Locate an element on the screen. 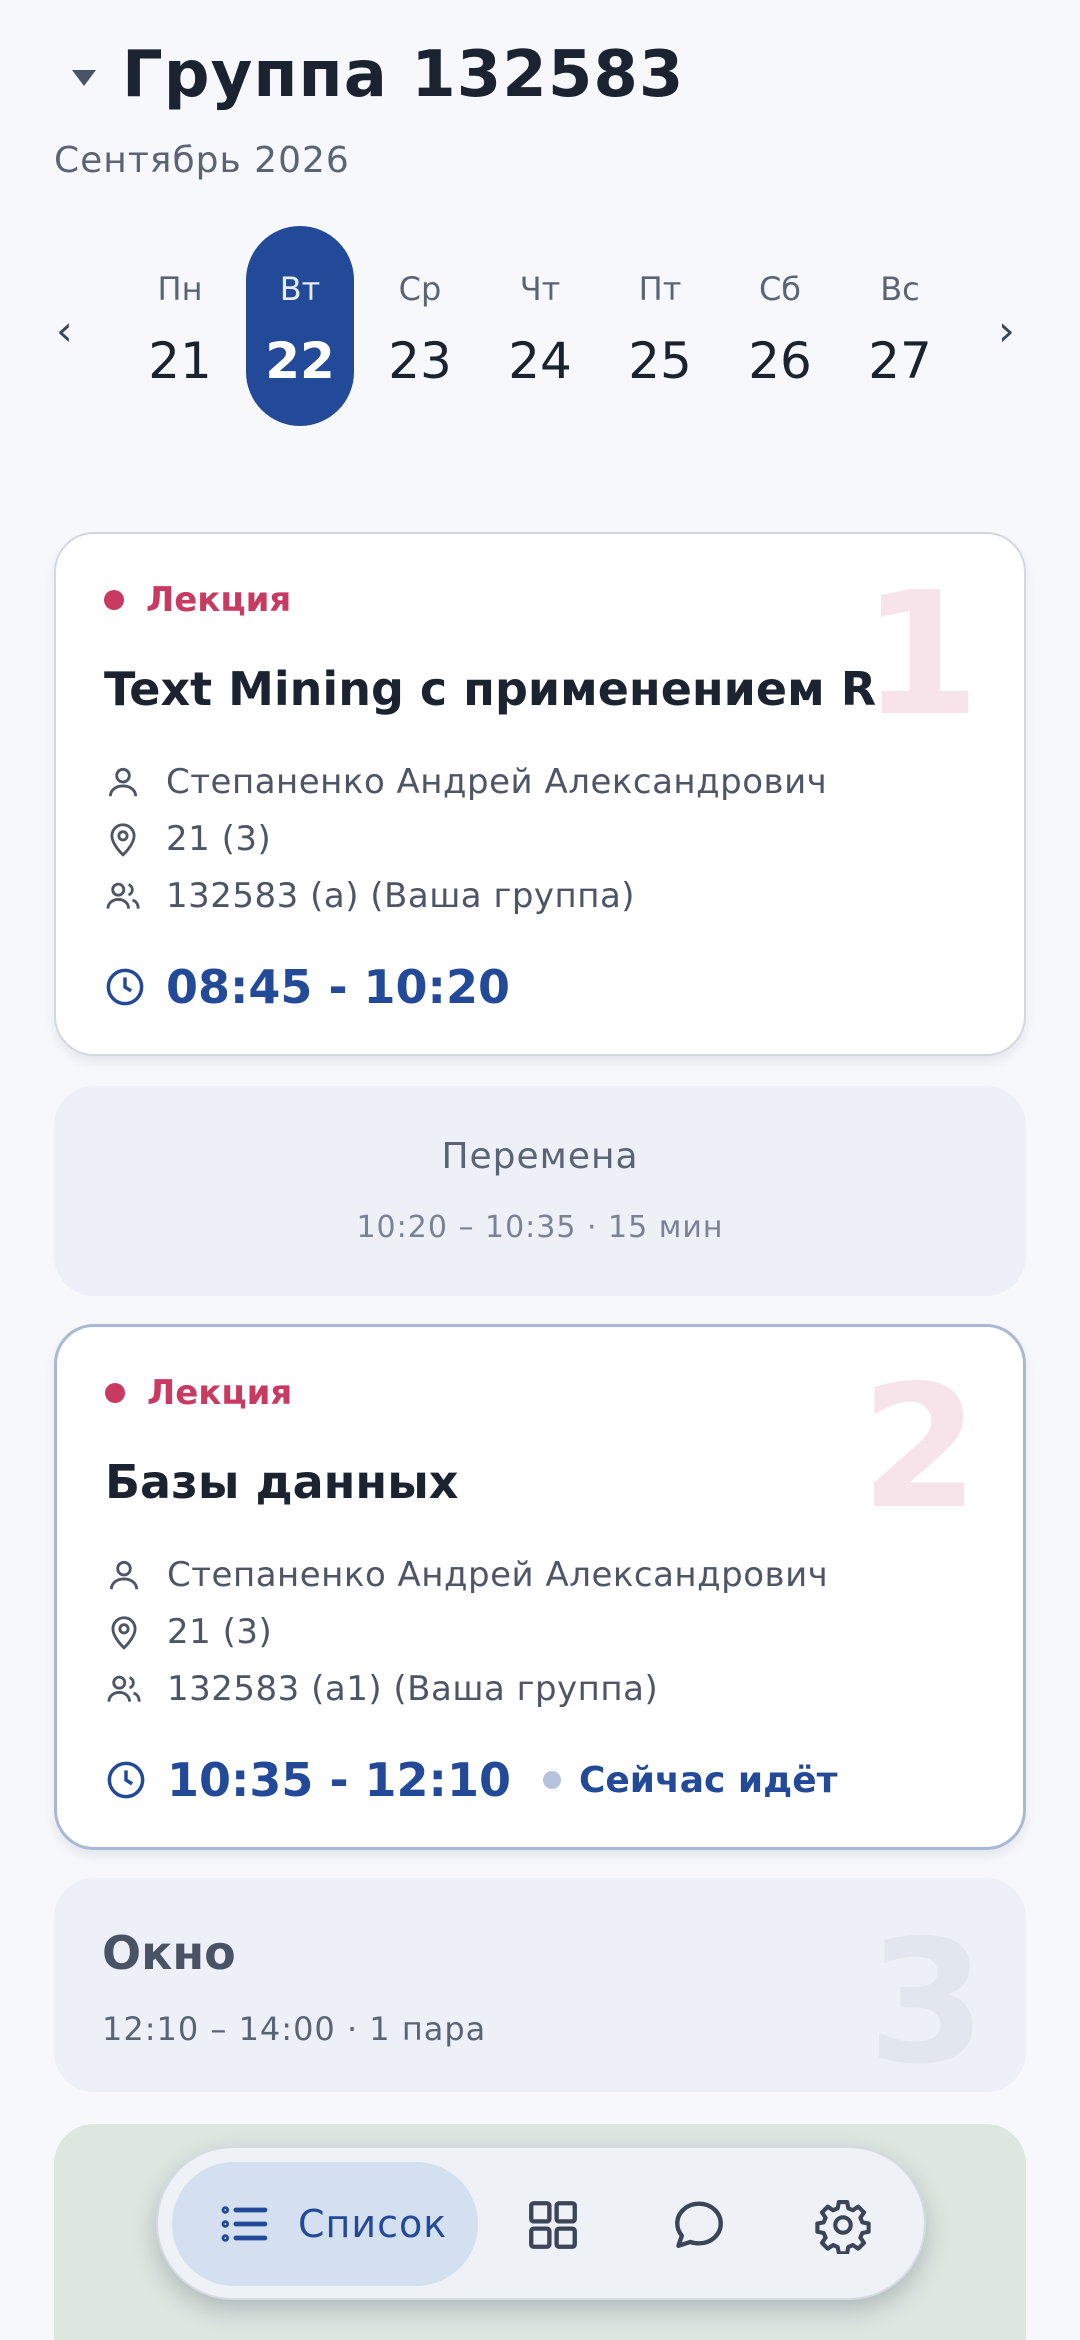 This screenshot has height=2340, width=1080. day-date: 27 is located at coordinates (900, 361).